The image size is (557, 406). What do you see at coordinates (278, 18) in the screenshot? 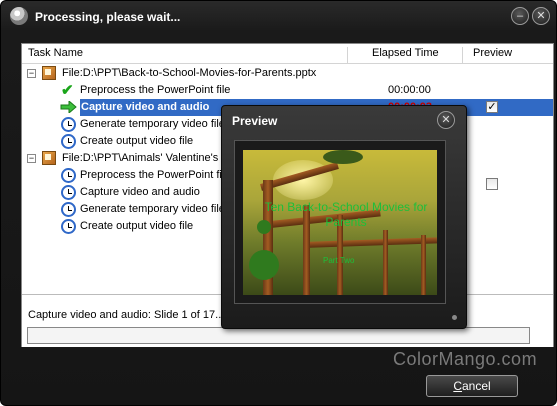
I see `title-bar: Processing, please wait... – ✕` at bounding box center [278, 18].